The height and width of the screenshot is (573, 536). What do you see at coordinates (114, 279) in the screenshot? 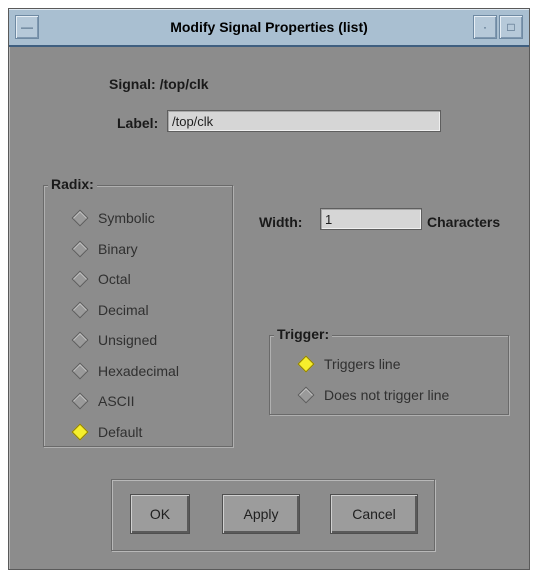
I see `radix-option-label: Octal` at bounding box center [114, 279].